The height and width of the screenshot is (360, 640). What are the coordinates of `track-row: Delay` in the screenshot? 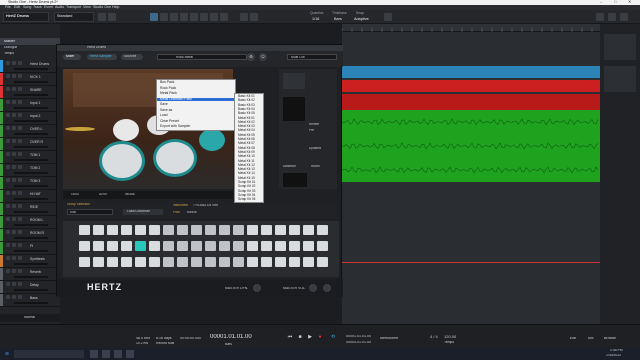 It's located at (30, 287).